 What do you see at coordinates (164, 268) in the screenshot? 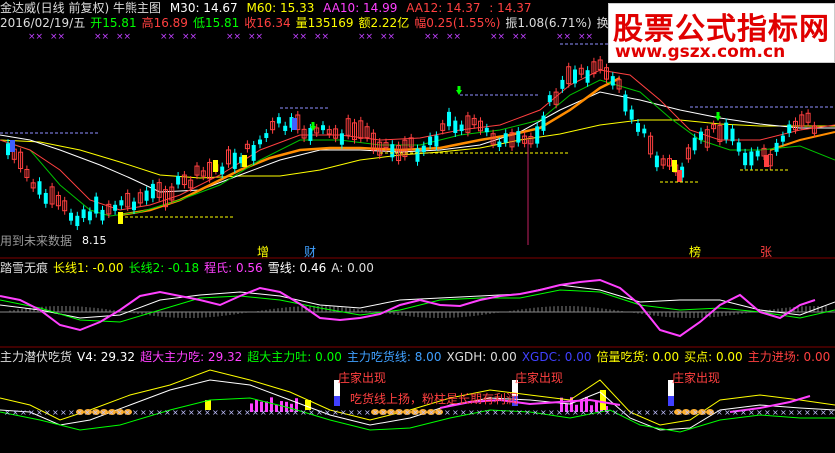
I see `panel2-field-2: 长线2: -0.18` at bounding box center [164, 268].